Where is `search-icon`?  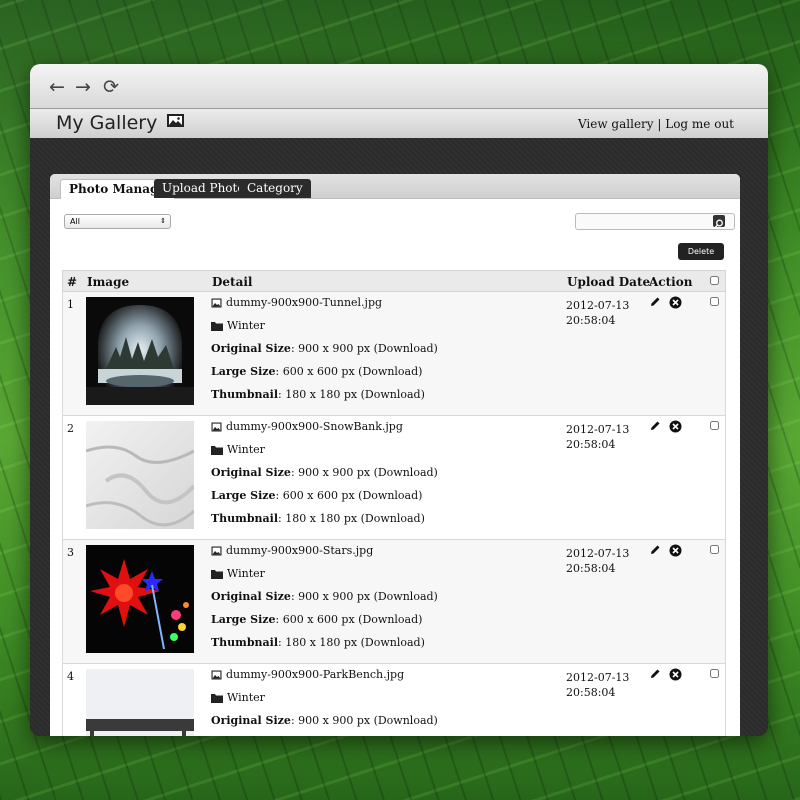
search-icon is located at coordinates (718, 223).